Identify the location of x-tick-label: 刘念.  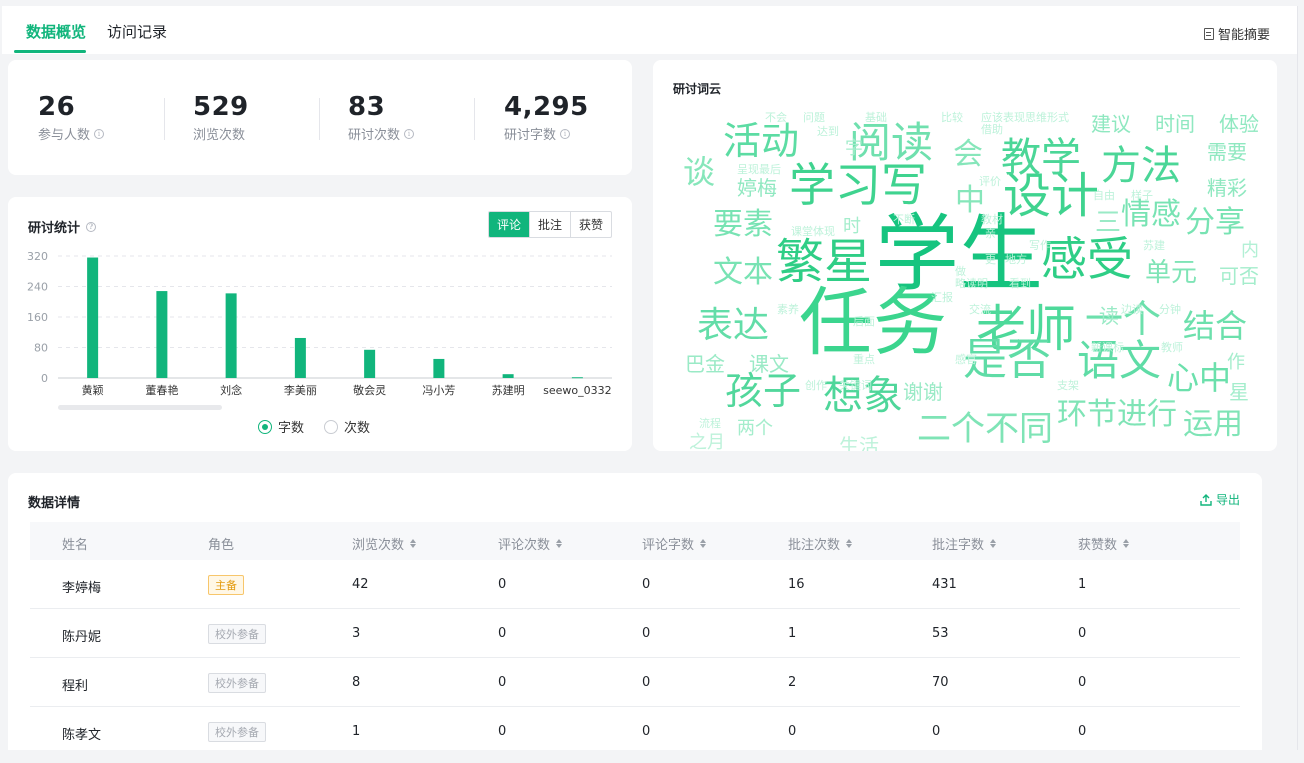
(231, 390).